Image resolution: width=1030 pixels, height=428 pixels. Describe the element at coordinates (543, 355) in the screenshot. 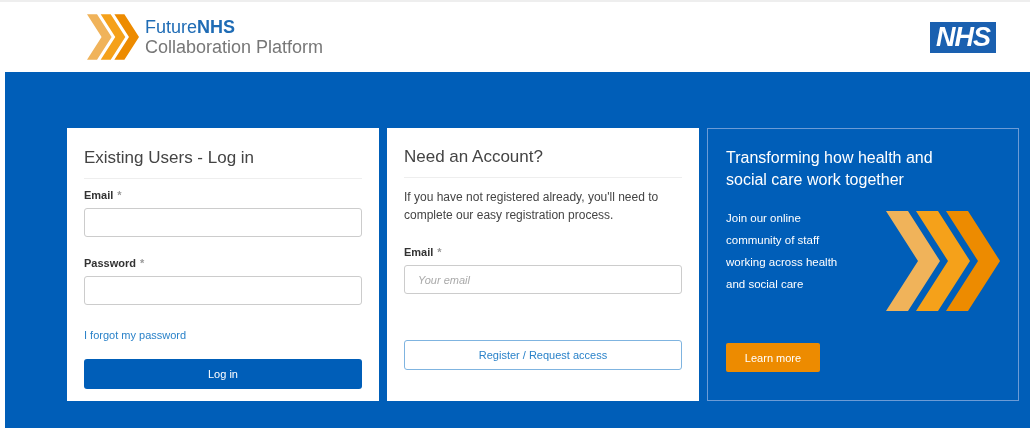

I see `register-button: Register / Request access` at that location.